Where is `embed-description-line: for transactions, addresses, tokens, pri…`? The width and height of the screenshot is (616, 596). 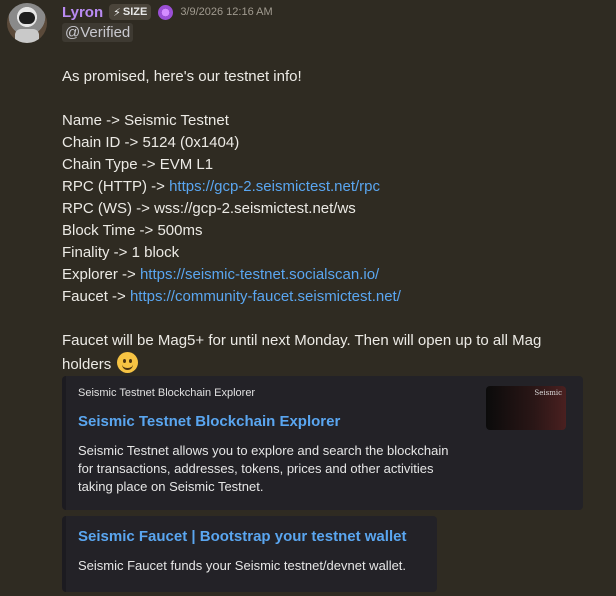
embed-description-line: for transactions, addresses, tokens, pri… is located at coordinates (256, 468).